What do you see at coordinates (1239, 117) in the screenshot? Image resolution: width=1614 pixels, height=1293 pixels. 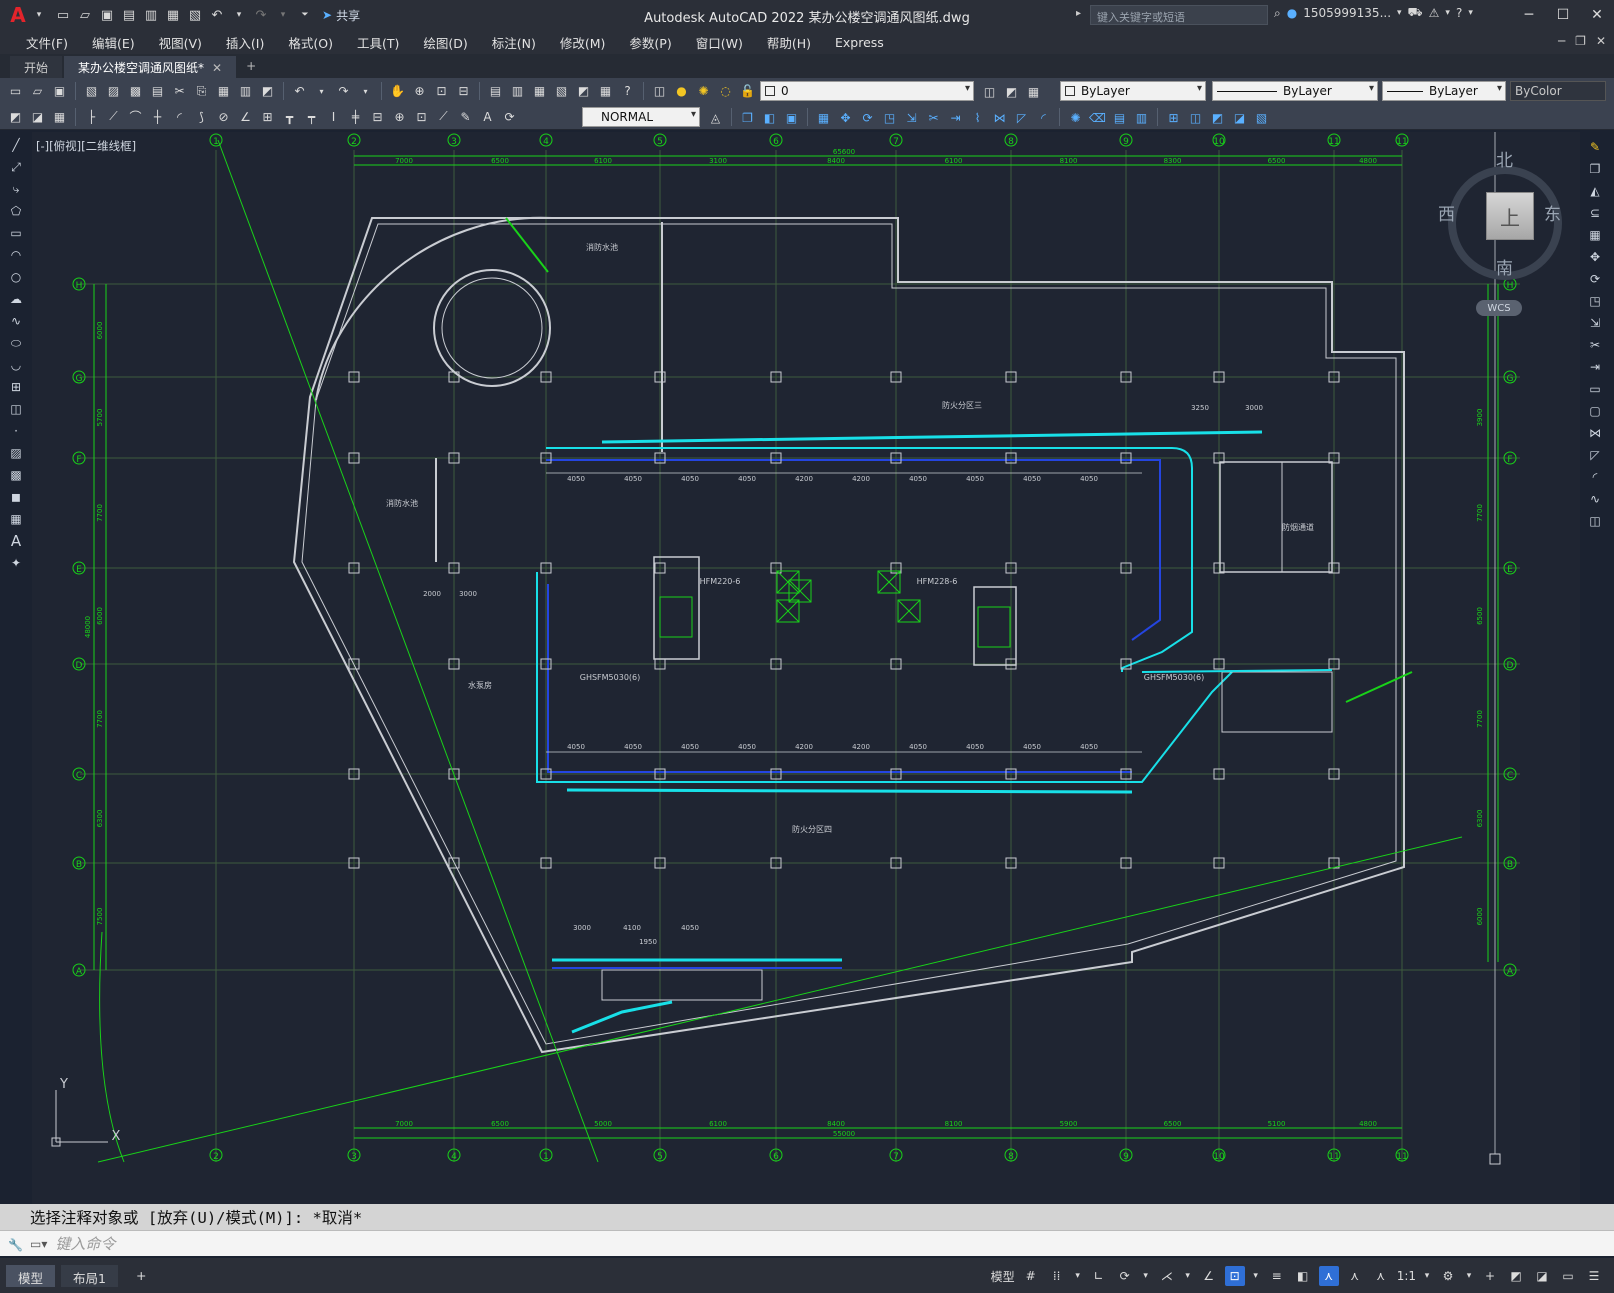 I see `xref-icon: ◪` at bounding box center [1239, 117].